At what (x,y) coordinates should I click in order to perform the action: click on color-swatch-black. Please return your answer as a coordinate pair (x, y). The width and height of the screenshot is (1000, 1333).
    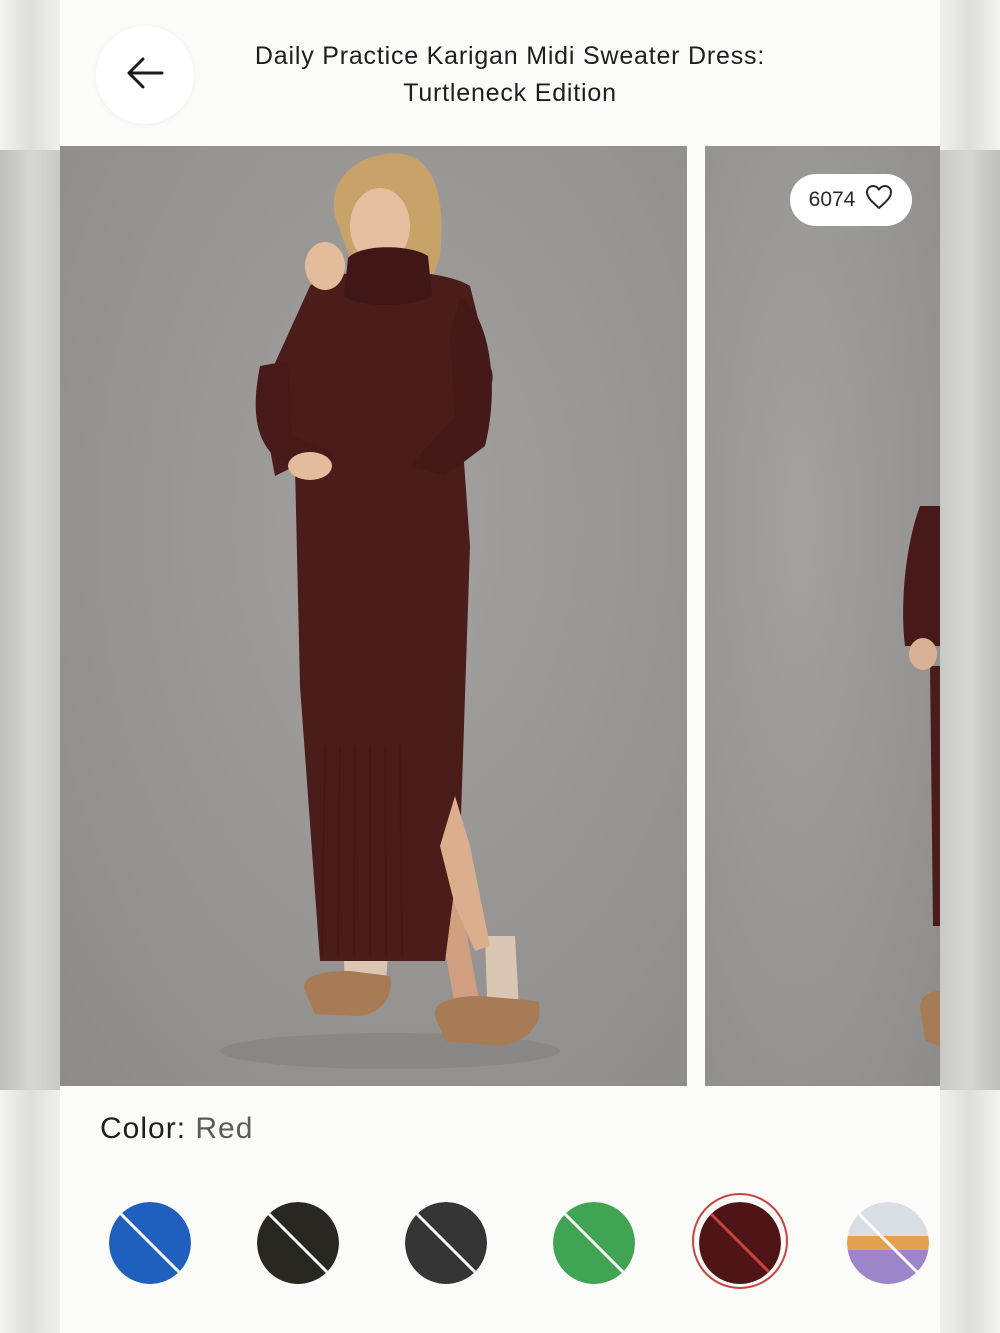
    Looking at the image, I should click on (298, 1243).